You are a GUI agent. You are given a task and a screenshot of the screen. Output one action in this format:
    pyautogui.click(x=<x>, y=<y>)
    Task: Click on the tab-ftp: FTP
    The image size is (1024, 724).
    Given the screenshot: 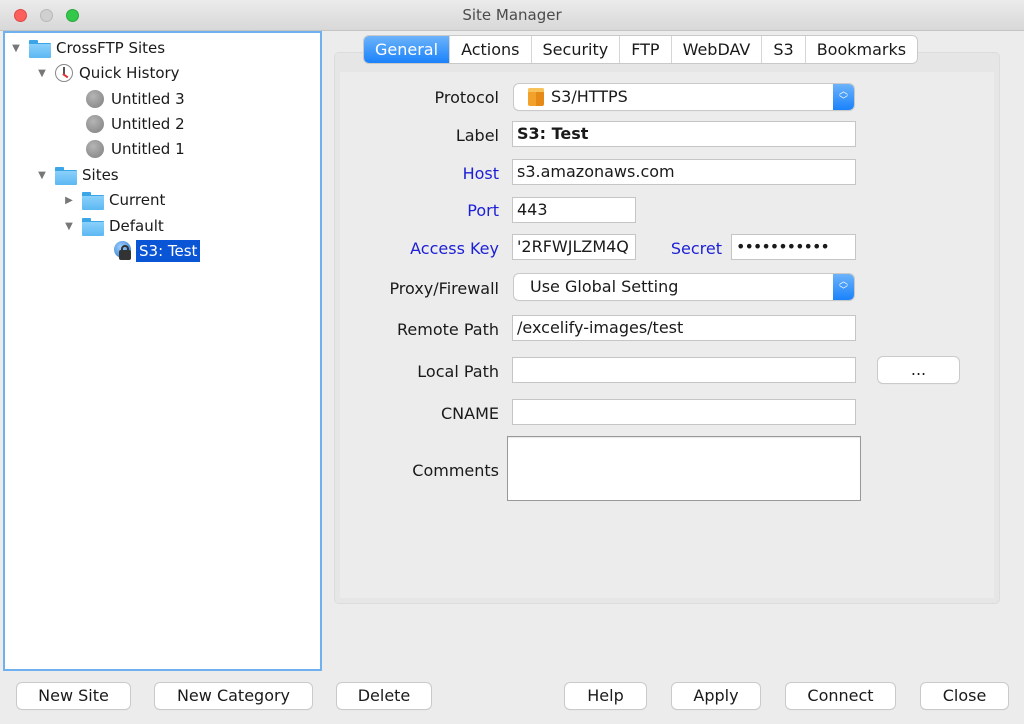 What is the action you would take?
    pyautogui.click(x=645, y=49)
    